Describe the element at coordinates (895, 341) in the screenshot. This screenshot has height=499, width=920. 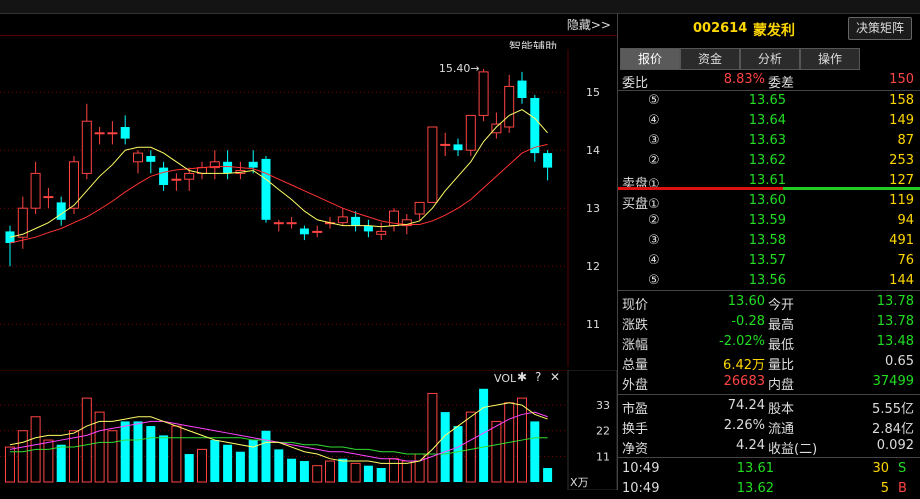
I see `stat-value: 13.48` at that location.